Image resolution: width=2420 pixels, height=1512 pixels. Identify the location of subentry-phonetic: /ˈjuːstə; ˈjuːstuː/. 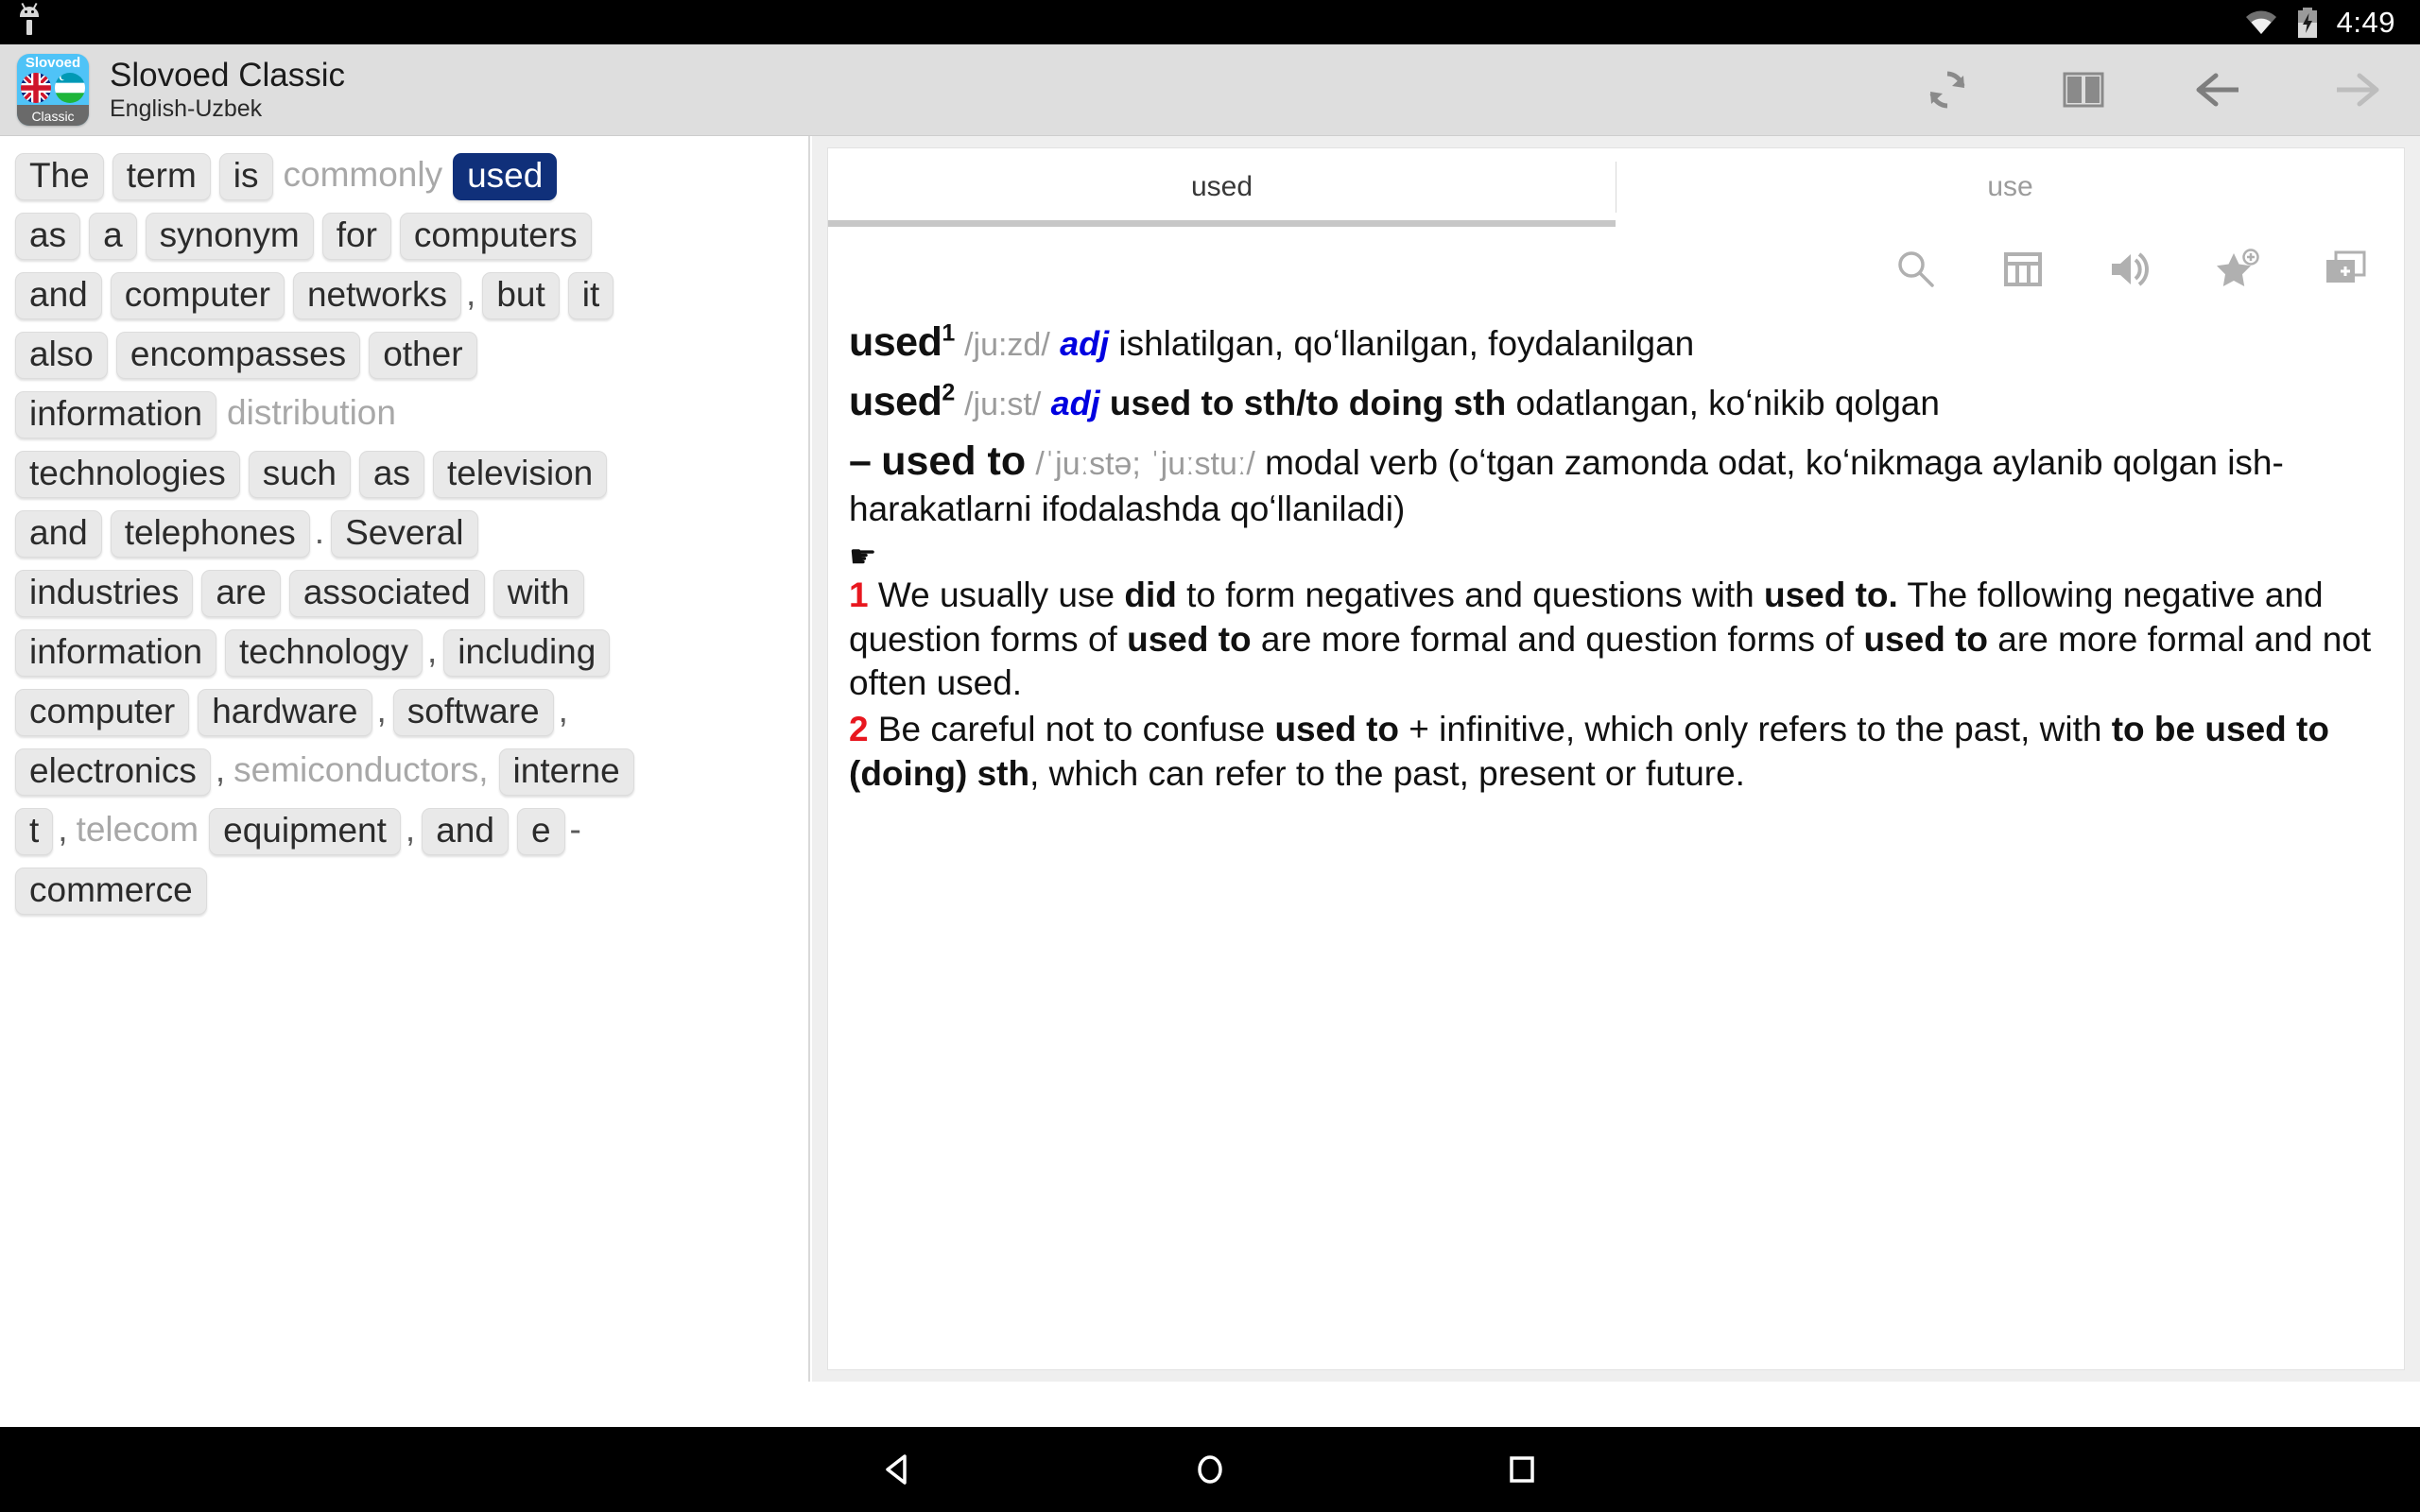
(1145, 464).